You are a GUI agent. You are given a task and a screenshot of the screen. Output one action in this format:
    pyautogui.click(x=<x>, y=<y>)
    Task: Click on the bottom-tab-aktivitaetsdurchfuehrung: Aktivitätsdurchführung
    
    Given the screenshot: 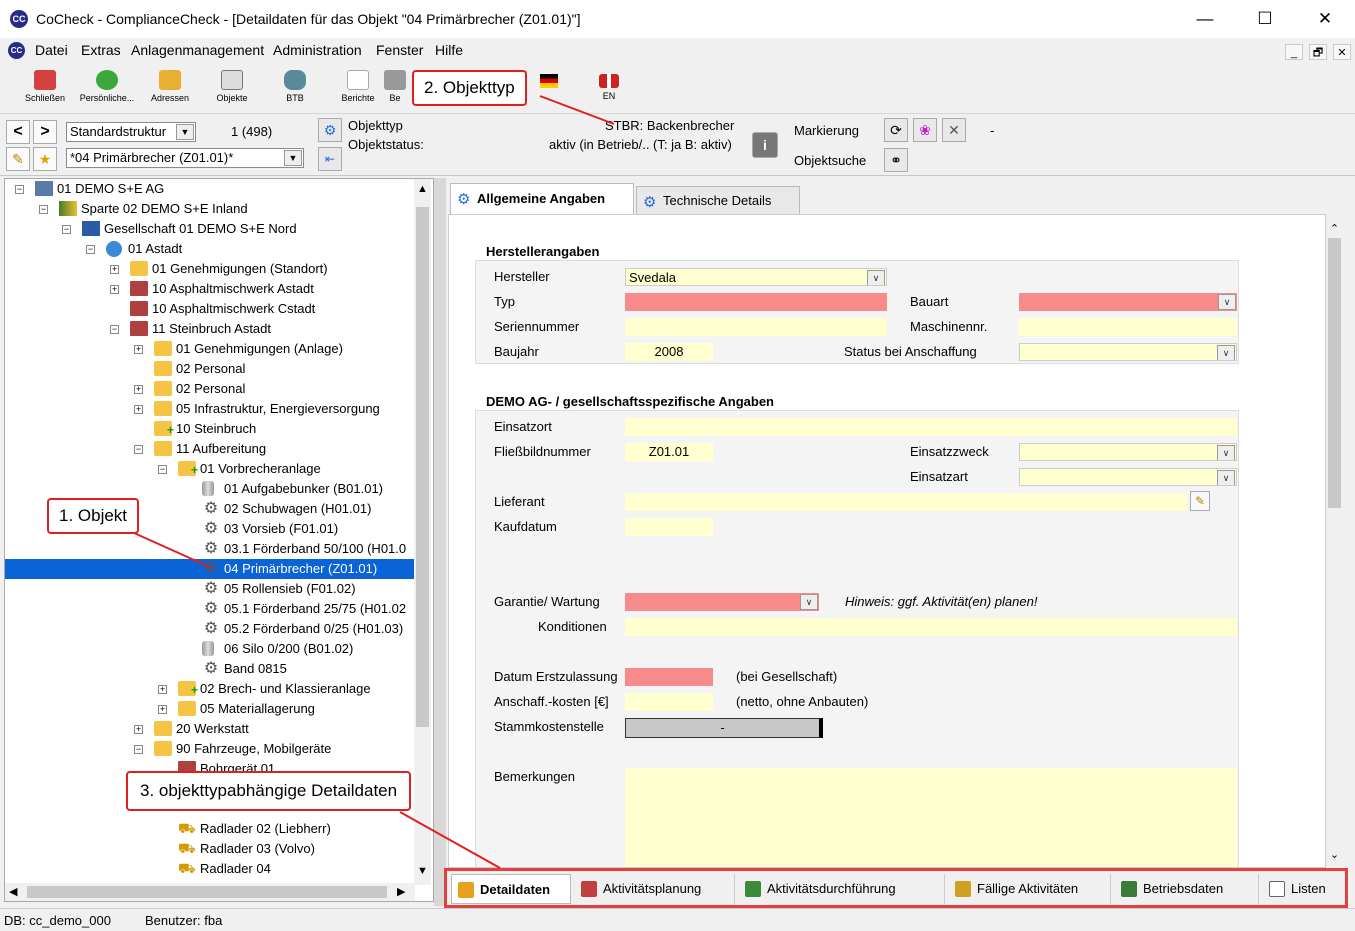 What is the action you would take?
    pyautogui.click(x=842, y=889)
    